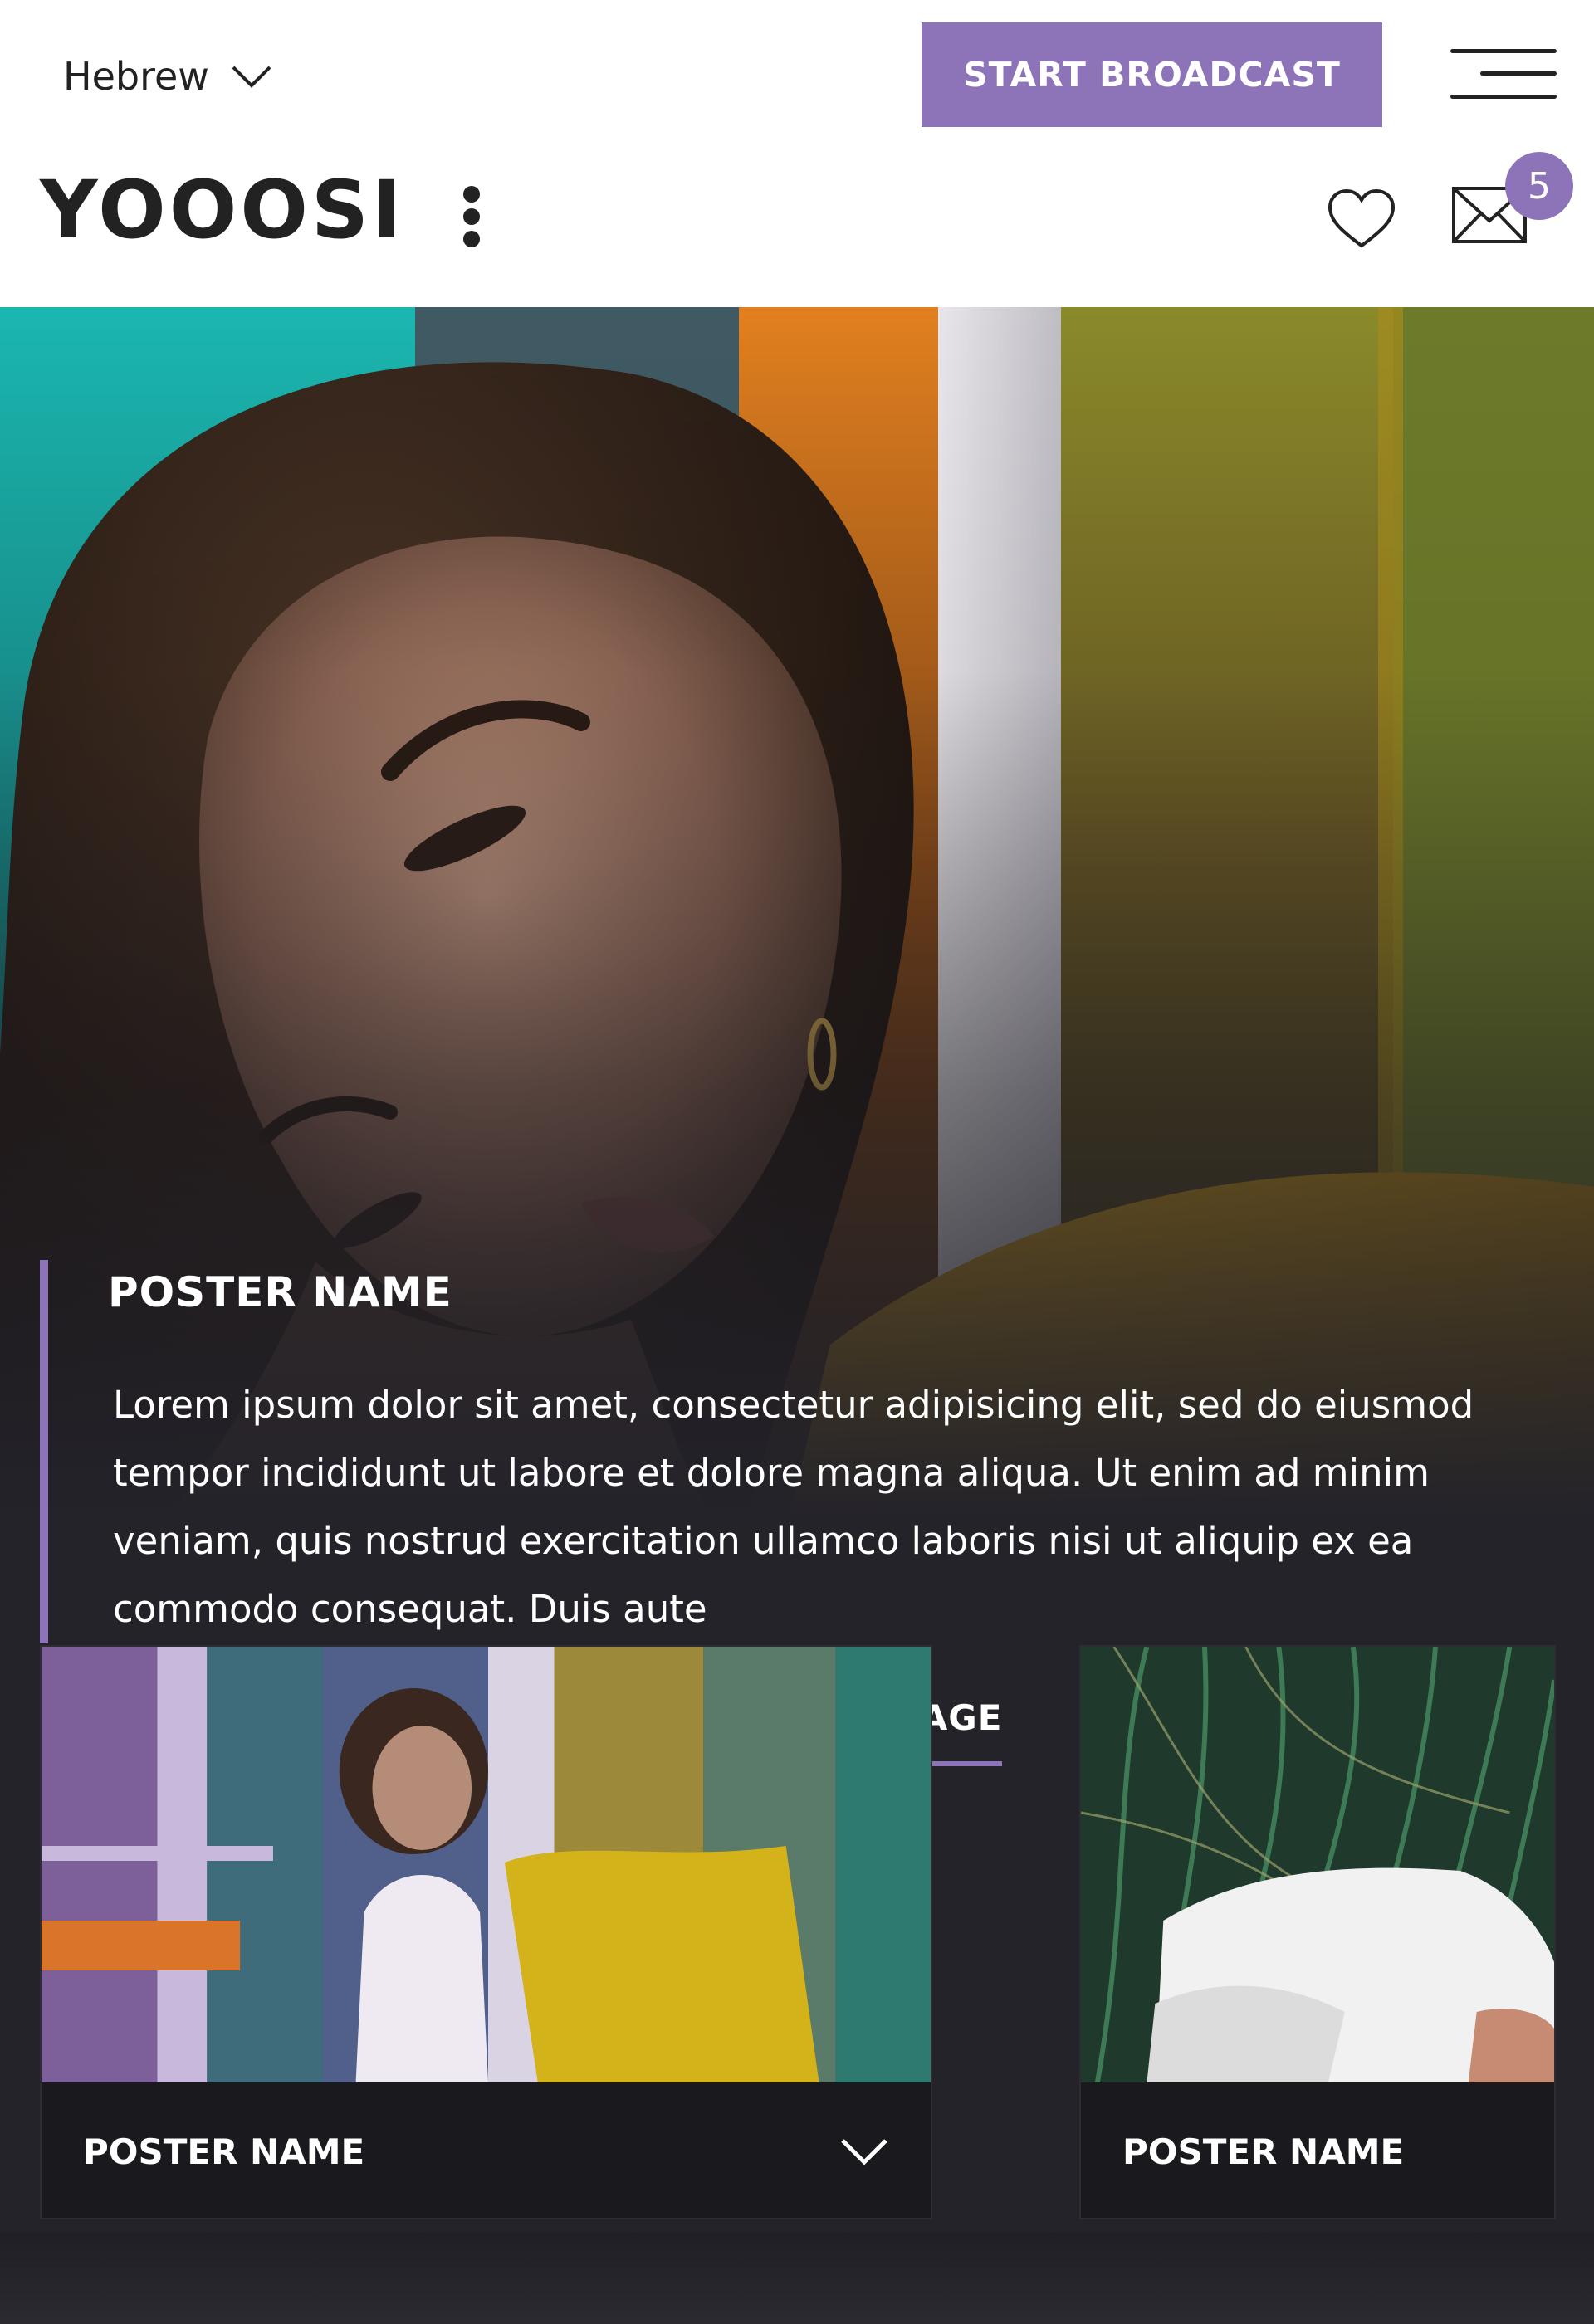 The width and height of the screenshot is (1594, 2324). I want to click on quote-accent-bar, so click(44, 1451).